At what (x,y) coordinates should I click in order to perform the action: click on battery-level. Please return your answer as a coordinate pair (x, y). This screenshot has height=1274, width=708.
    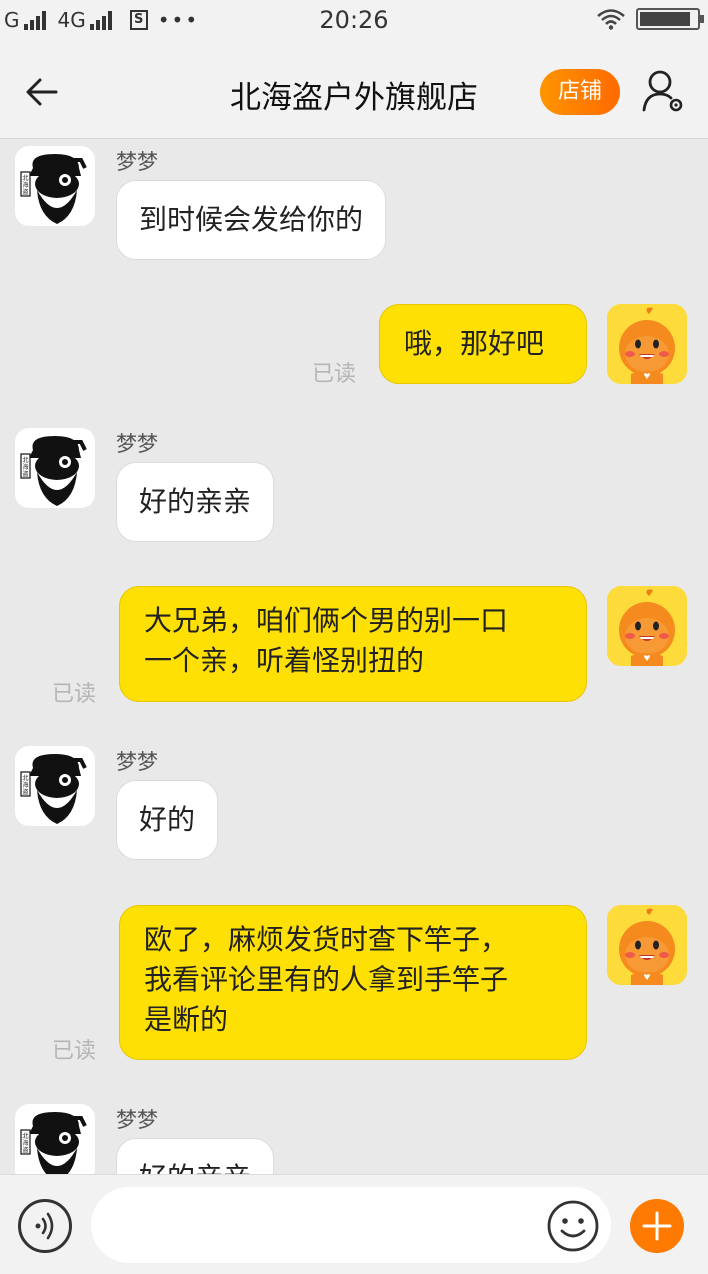
    Looking at the image, I should click on (665, 19).